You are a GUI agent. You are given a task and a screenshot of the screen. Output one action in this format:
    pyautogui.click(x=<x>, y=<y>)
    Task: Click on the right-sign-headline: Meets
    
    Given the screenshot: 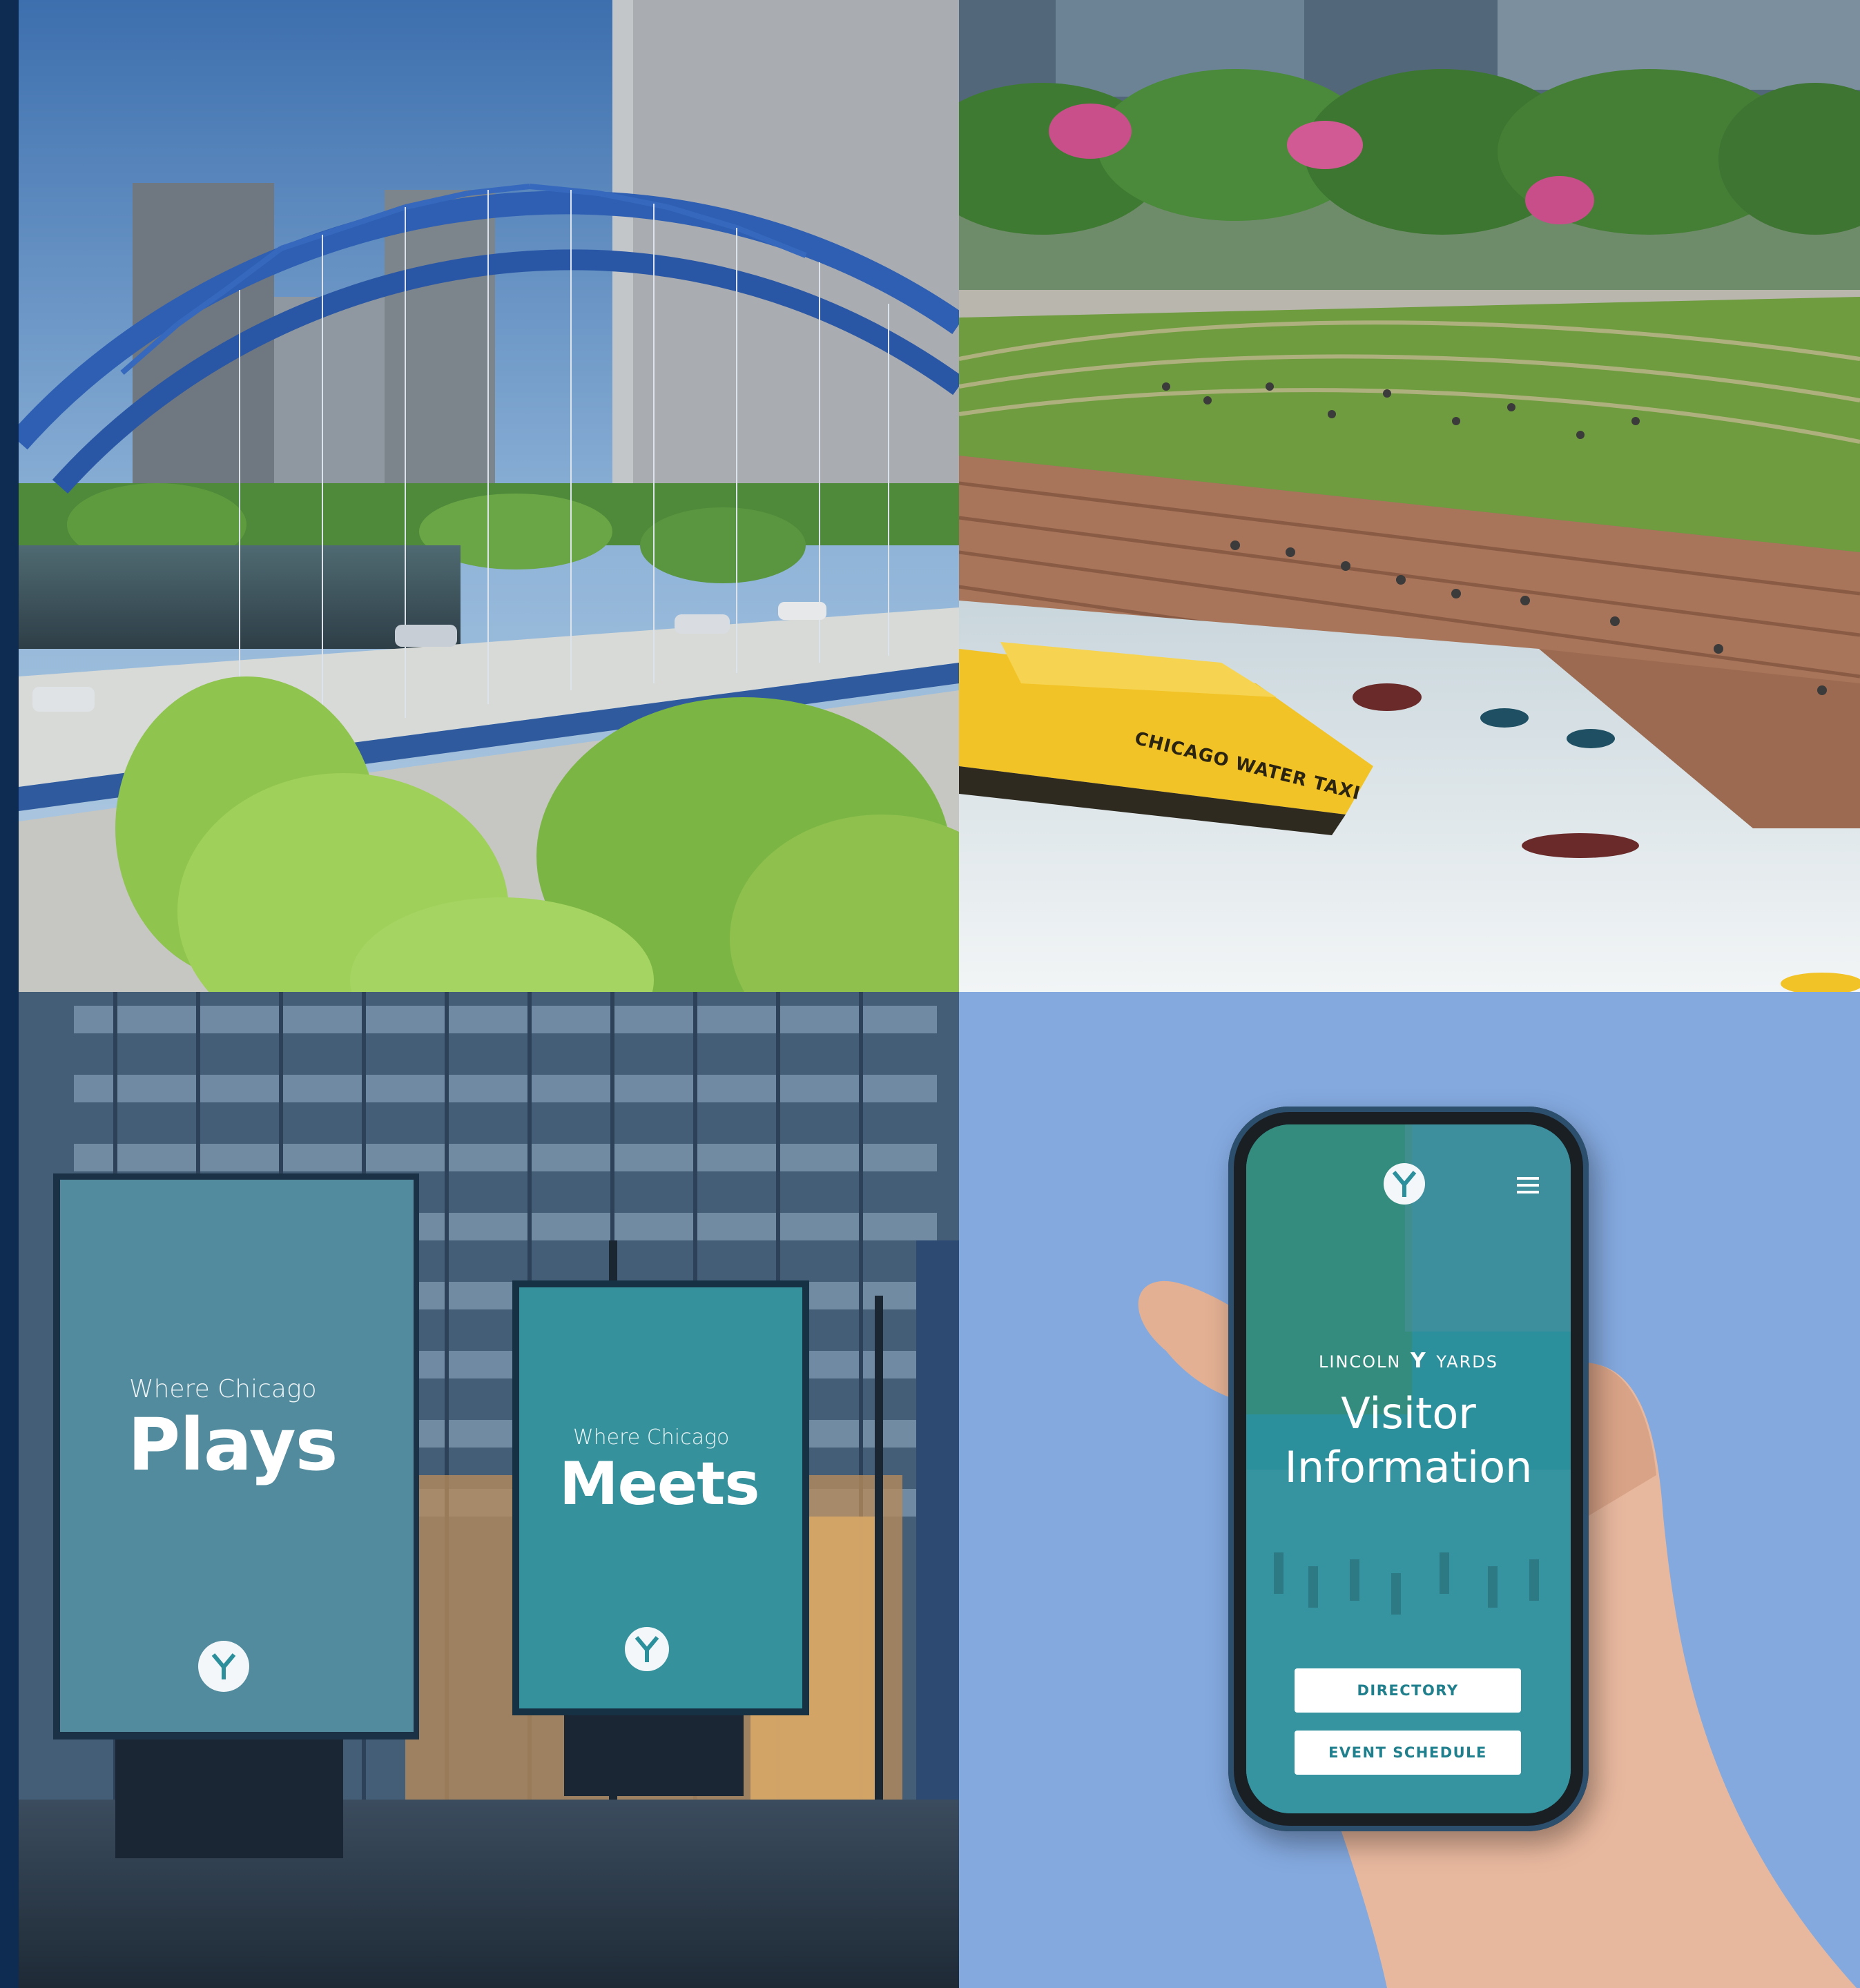 What is the action you would take?
    pyautogui.click(x=659, y=1484)
    